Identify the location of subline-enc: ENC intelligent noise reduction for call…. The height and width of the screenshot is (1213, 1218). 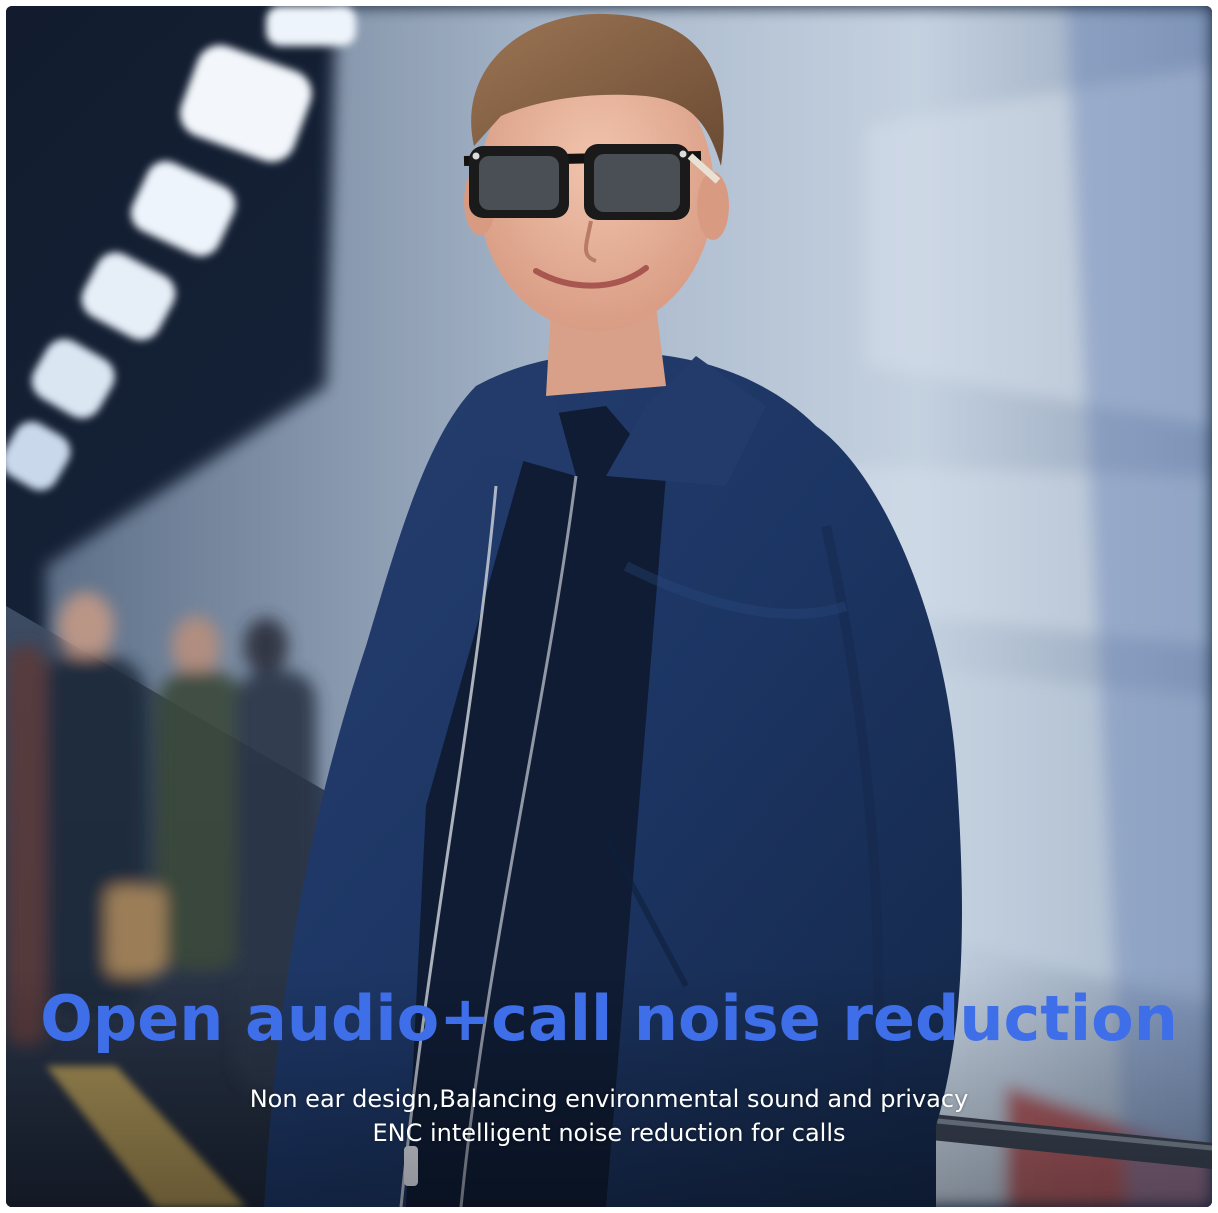
(609, 1133).